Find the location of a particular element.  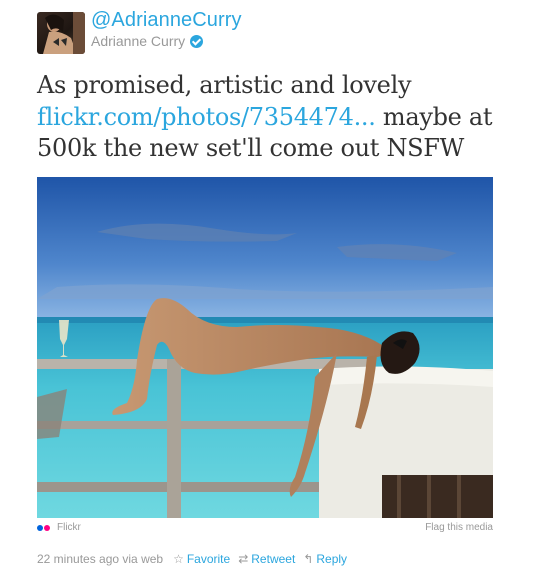

flag-media-link: Flag this media is located at coordinates (459, 527).